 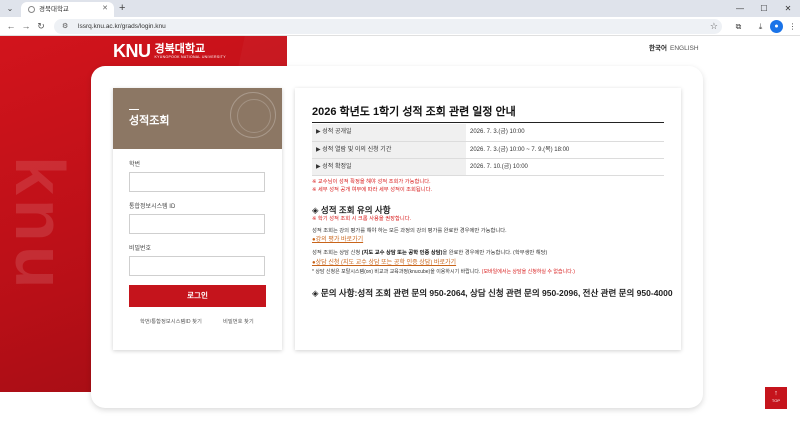 I want to click on logo-mark: KNU, so click(x=132, y=51).